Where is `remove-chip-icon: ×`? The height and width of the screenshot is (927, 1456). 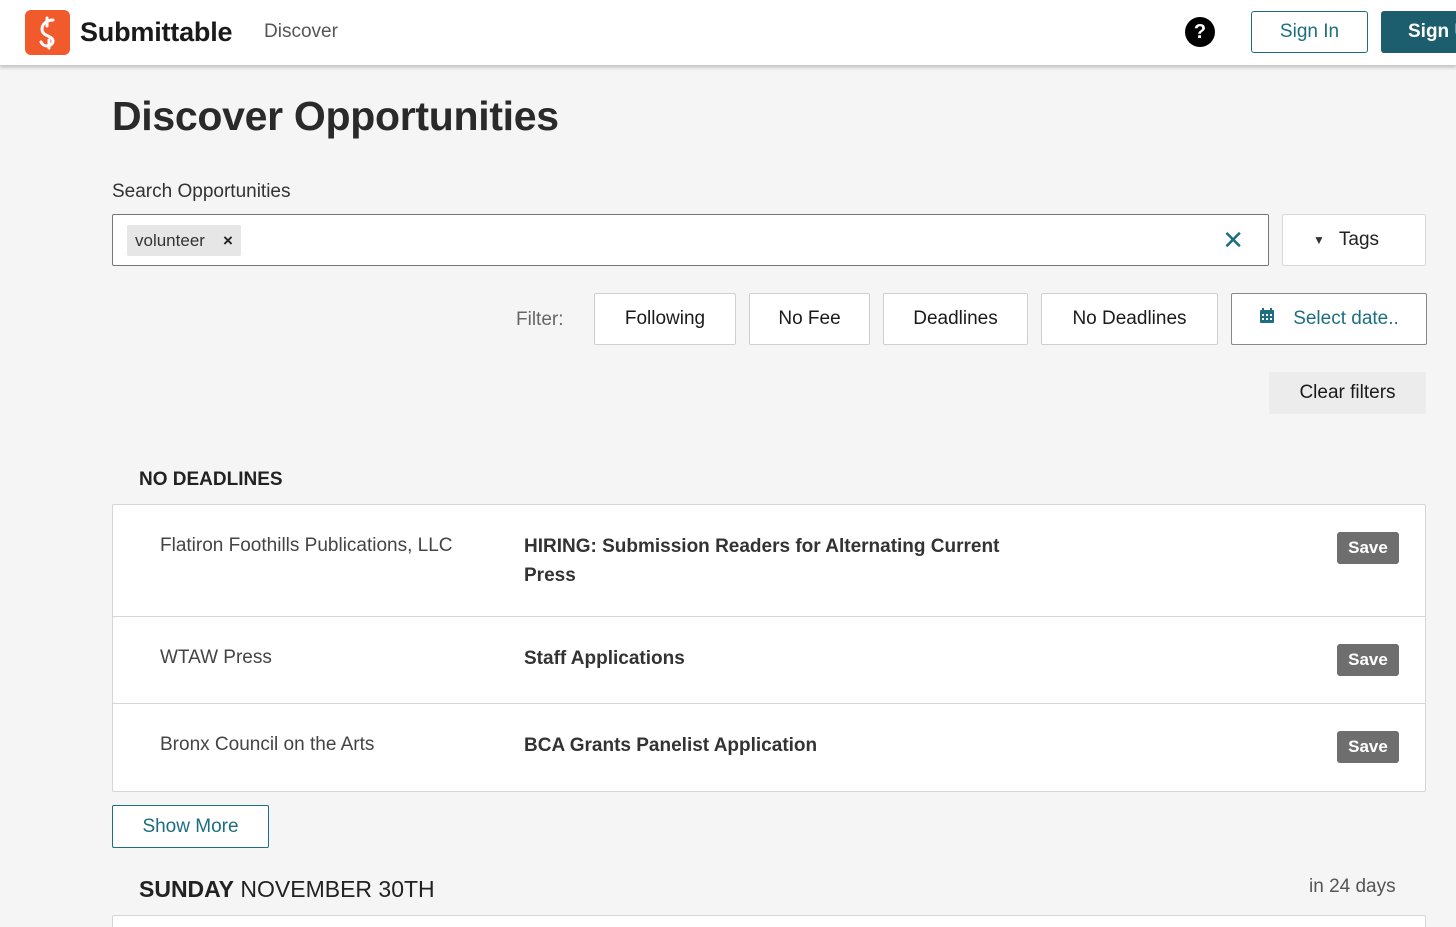
remove-chip-icon: × is located at coordinates (228, 241).